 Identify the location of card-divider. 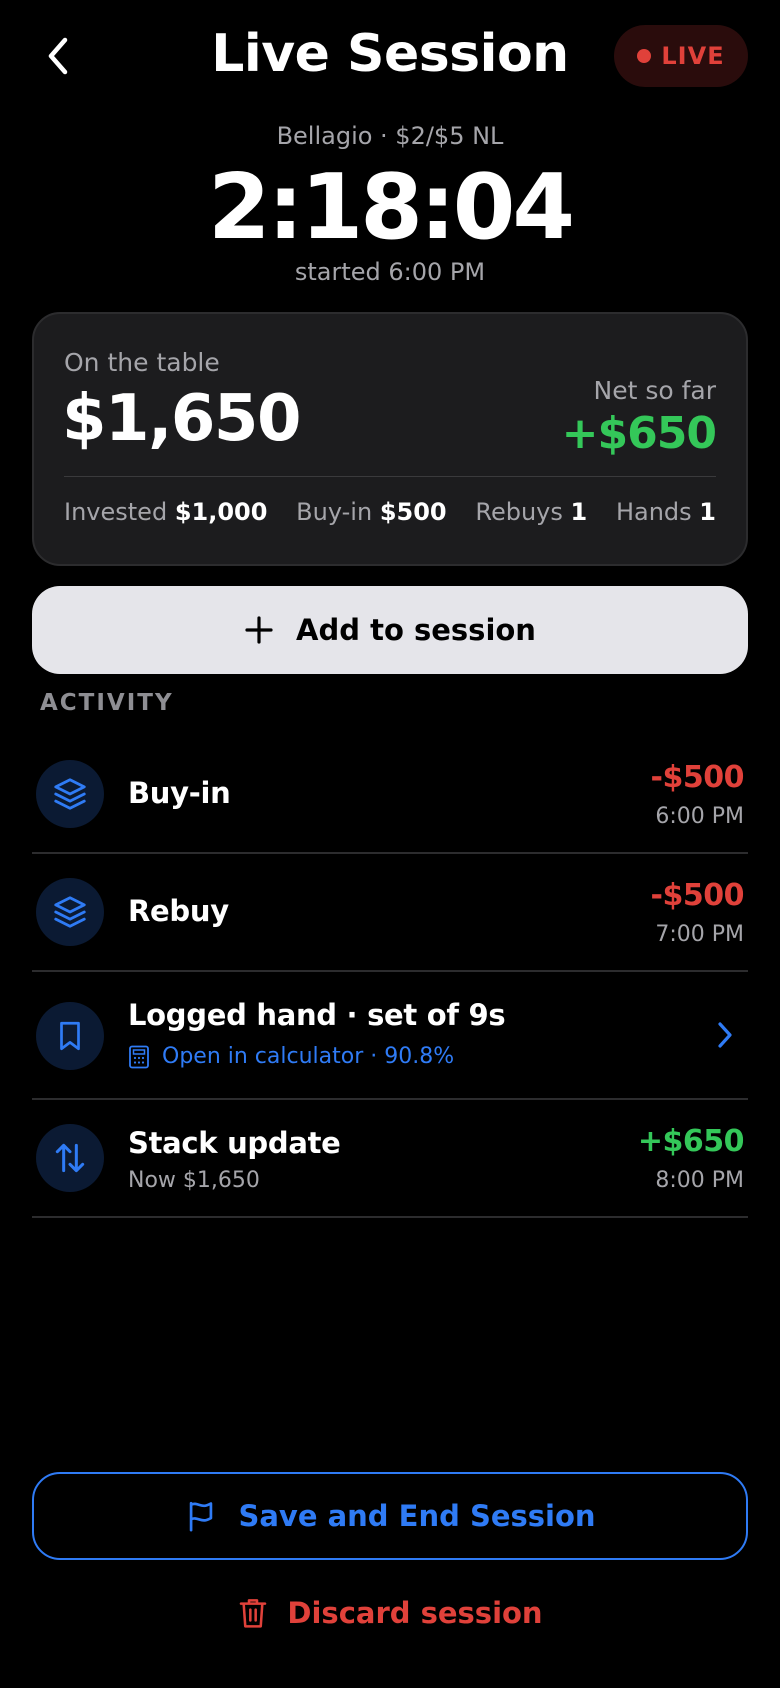
(390, 476).